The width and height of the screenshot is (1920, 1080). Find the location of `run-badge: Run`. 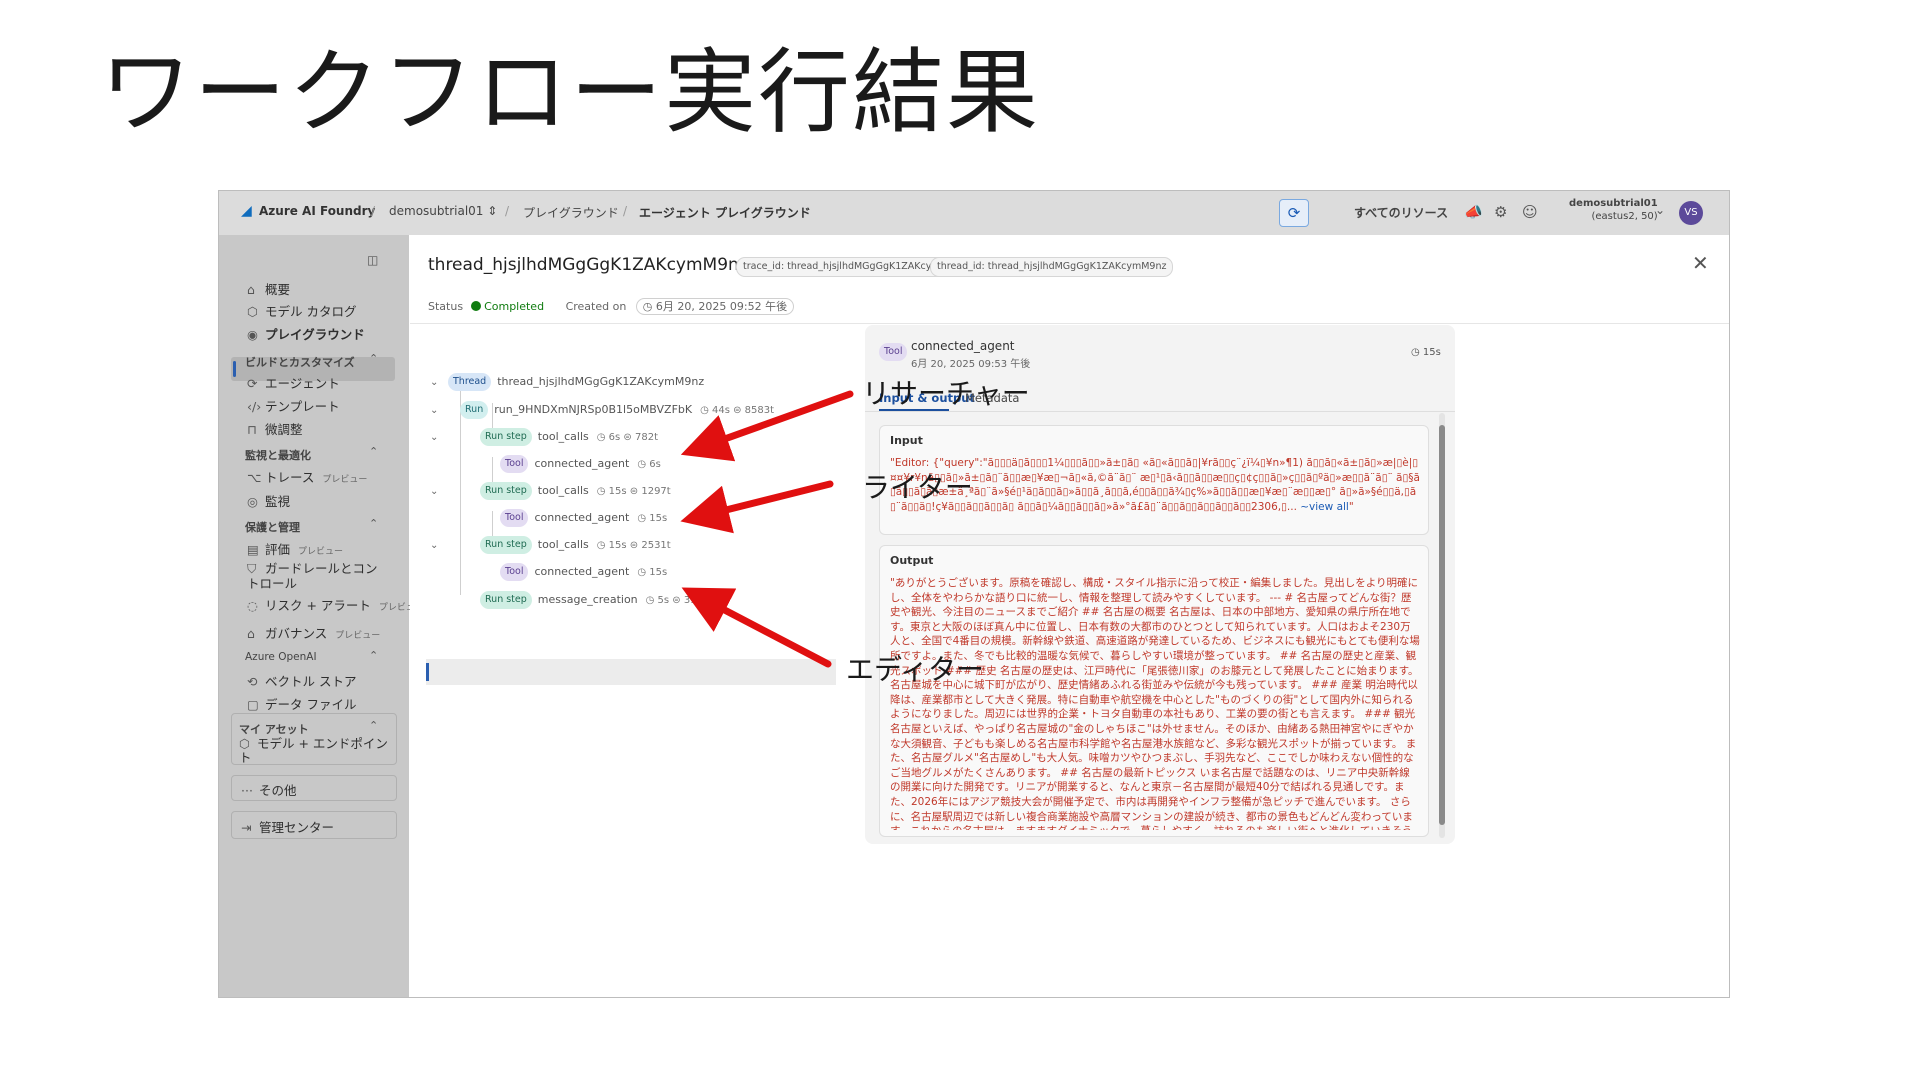

run-badge: Run is located at coordinates (474, 410).